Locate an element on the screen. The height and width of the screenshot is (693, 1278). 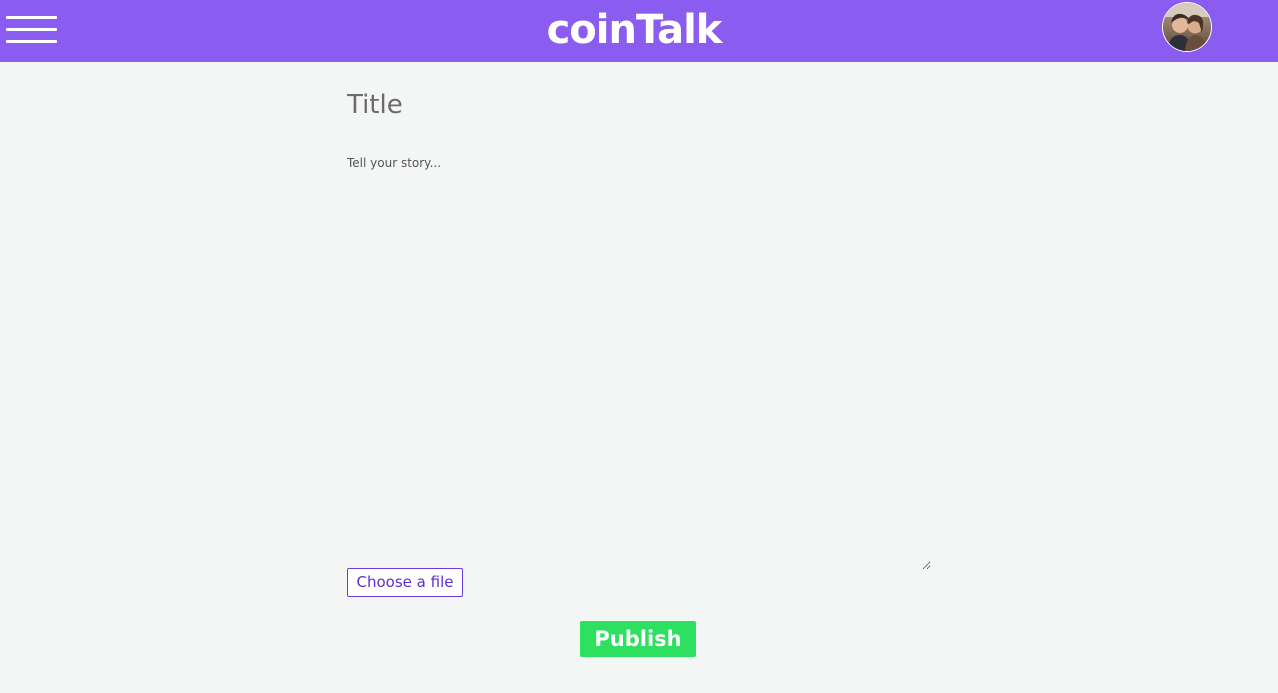
publish-button: Publish is located at coordinates (638, 639).